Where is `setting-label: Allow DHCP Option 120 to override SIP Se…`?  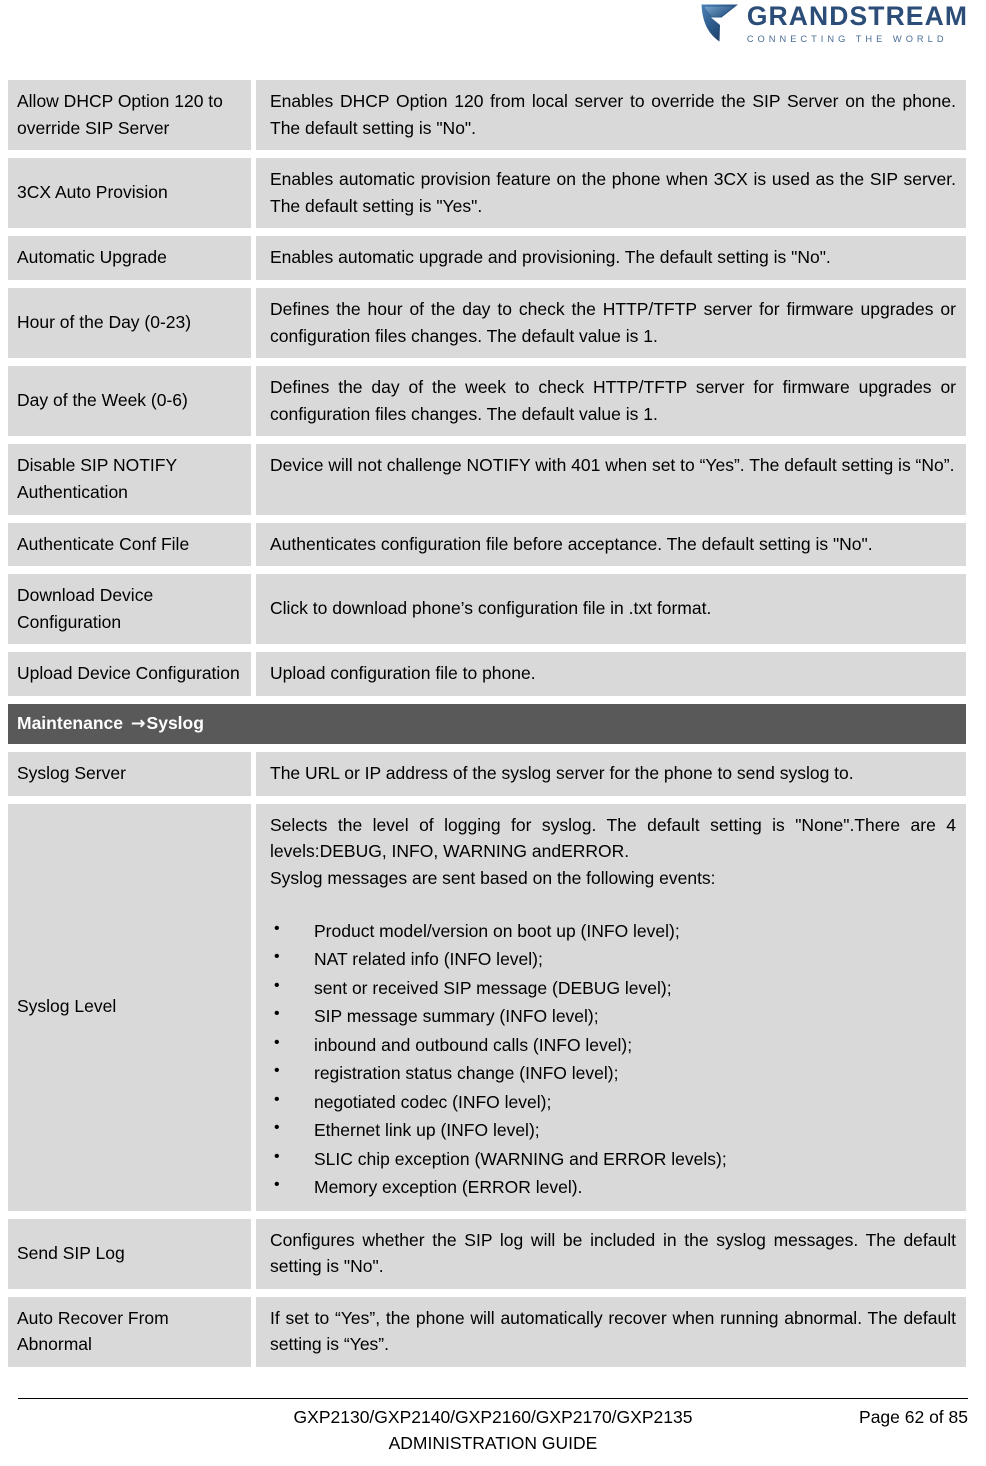
setting-label: Allow DHCP Option 120 to override SIP Se… is located at coordinates (132, 115).